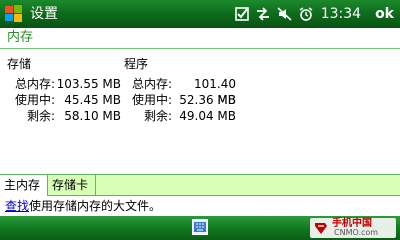  Describe the element at coordinates (356, 232) in the screenshot. I see `watermark-en: CNMO.com` at that location.